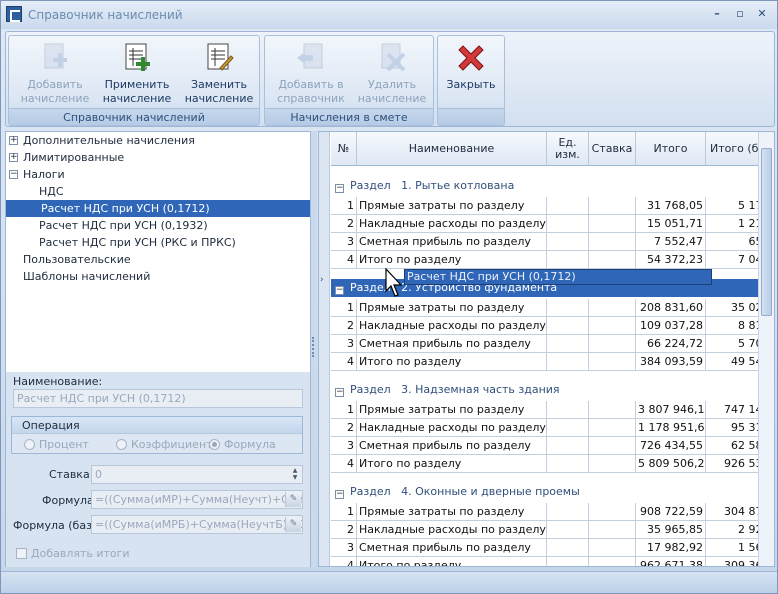 The height and width of the screenshot is (594, 778). What do you see at coordinates (455, 492) in the screenshot?
I see `section-header: − Раздел 4. Оконные и дверные проемы` at bounding box center [455, 492].